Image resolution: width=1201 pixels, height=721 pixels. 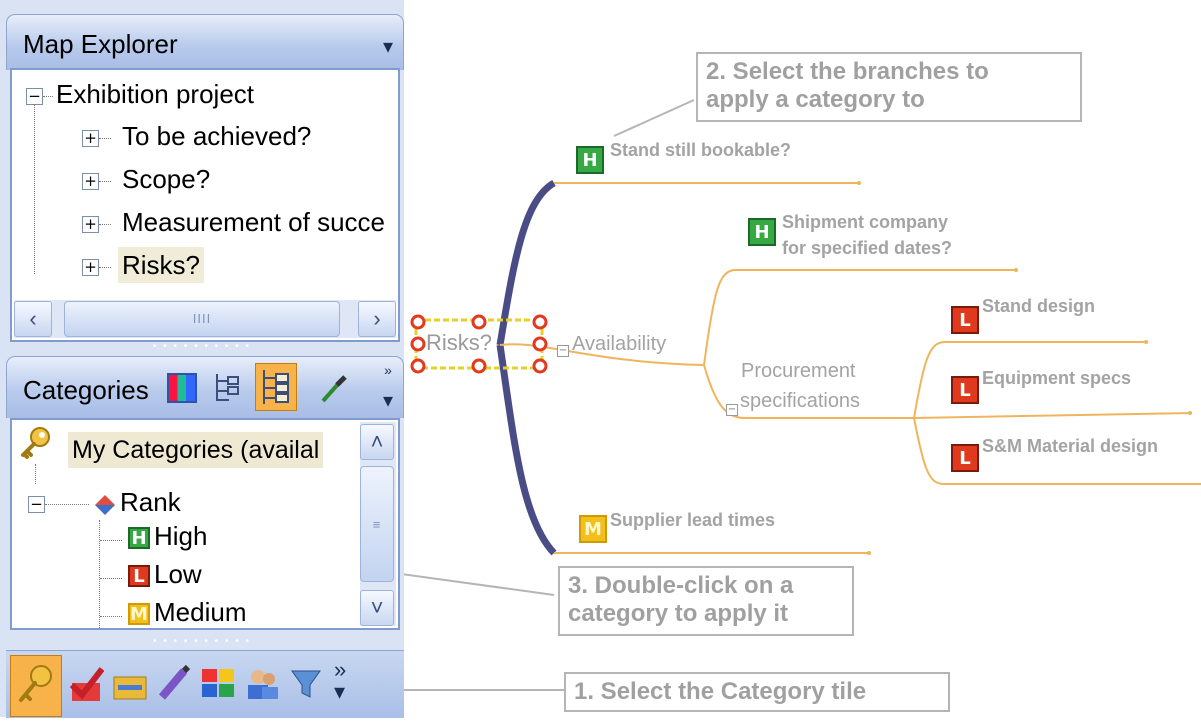 What do you see at coordinates (847, 71) in the screenshot?
I see `callout-step2-line1: 2. Select the branches to` at bounding box center [847, 71].